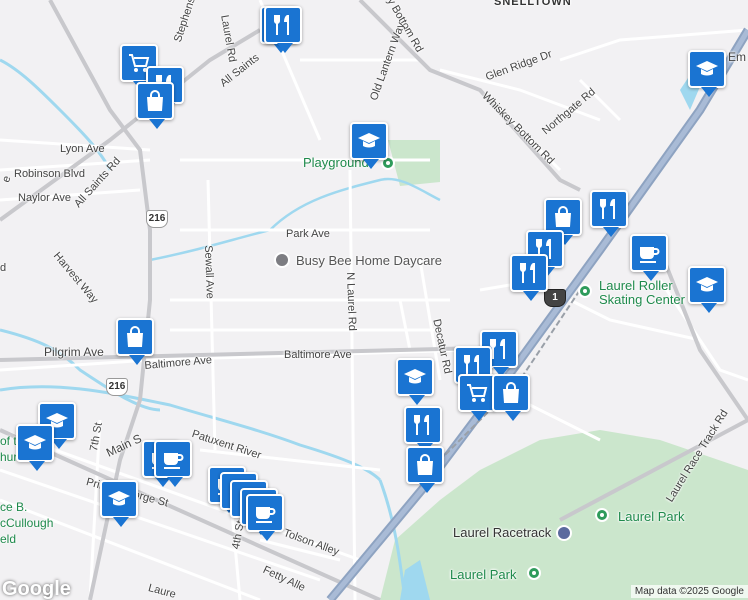 This screenshot has width=748, height=600. I want to click on laurel-park-marker, so click(602, 515).